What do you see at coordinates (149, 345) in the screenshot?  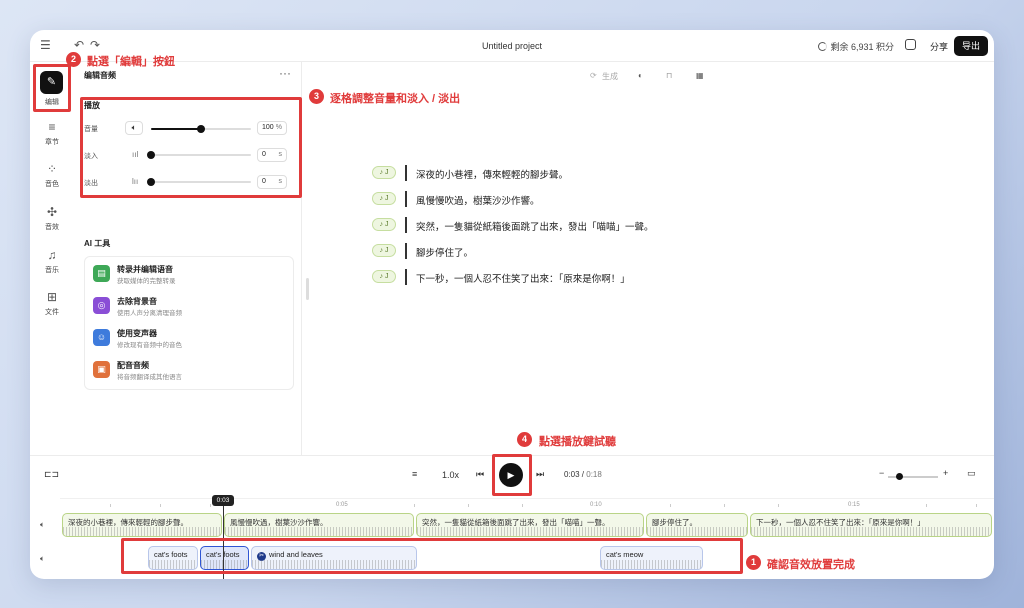 I see `ai-tool-desc: 修改现有音频中的音色` at bounding box center [149, 345].